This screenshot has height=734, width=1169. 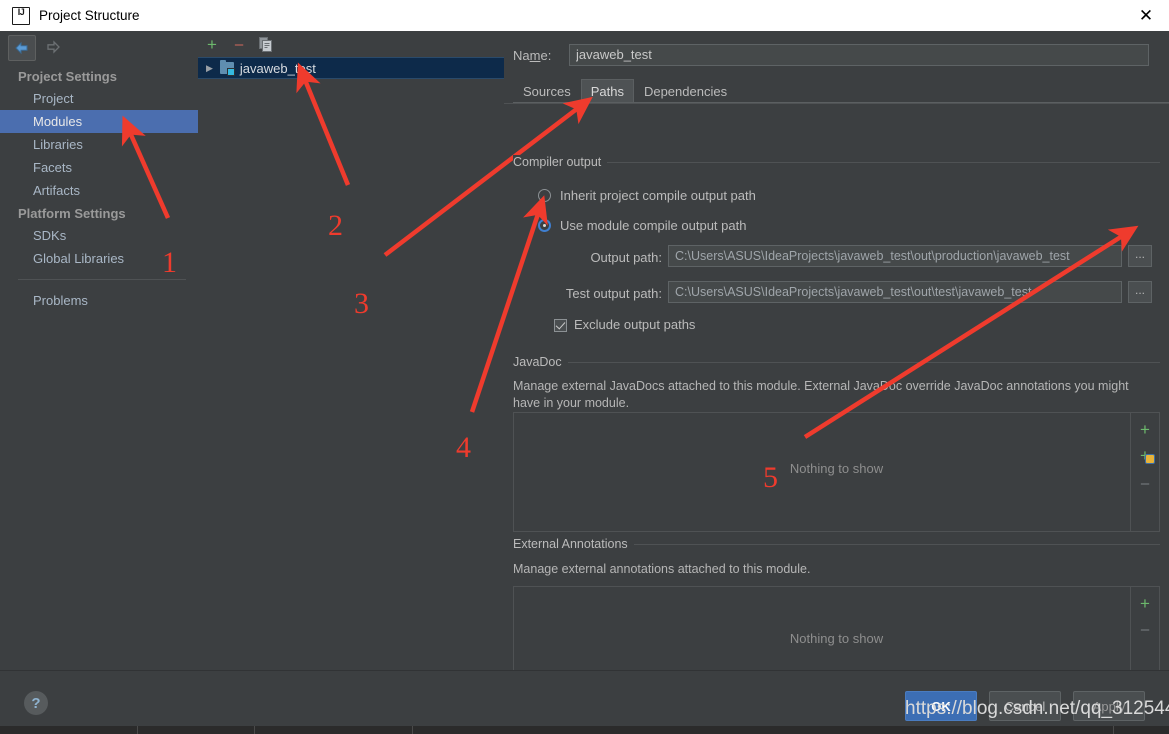 I want to click on inherit-output-label: Inherit project compile output path, so click(x=658, y=195).